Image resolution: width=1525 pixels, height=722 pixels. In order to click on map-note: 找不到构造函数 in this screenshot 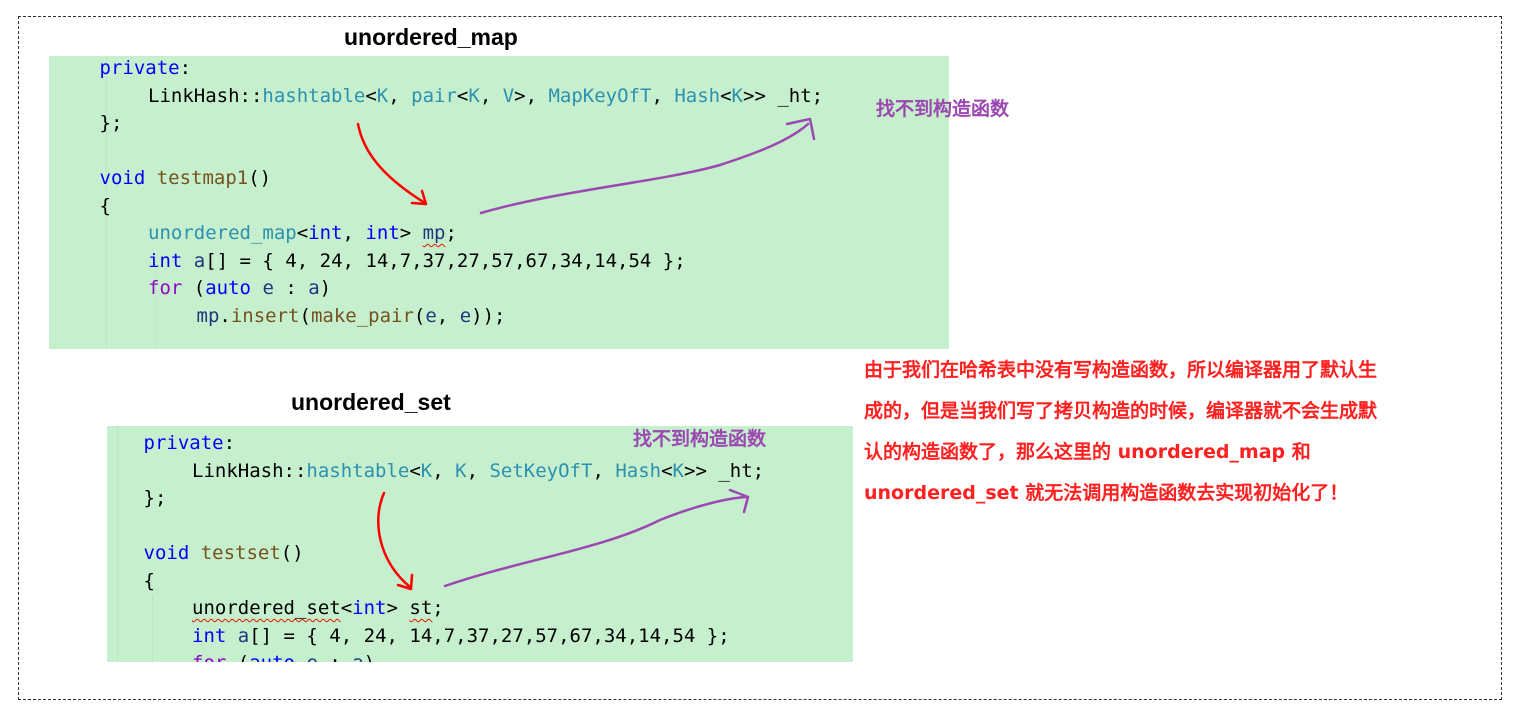, I will do `click(943, 109)`.